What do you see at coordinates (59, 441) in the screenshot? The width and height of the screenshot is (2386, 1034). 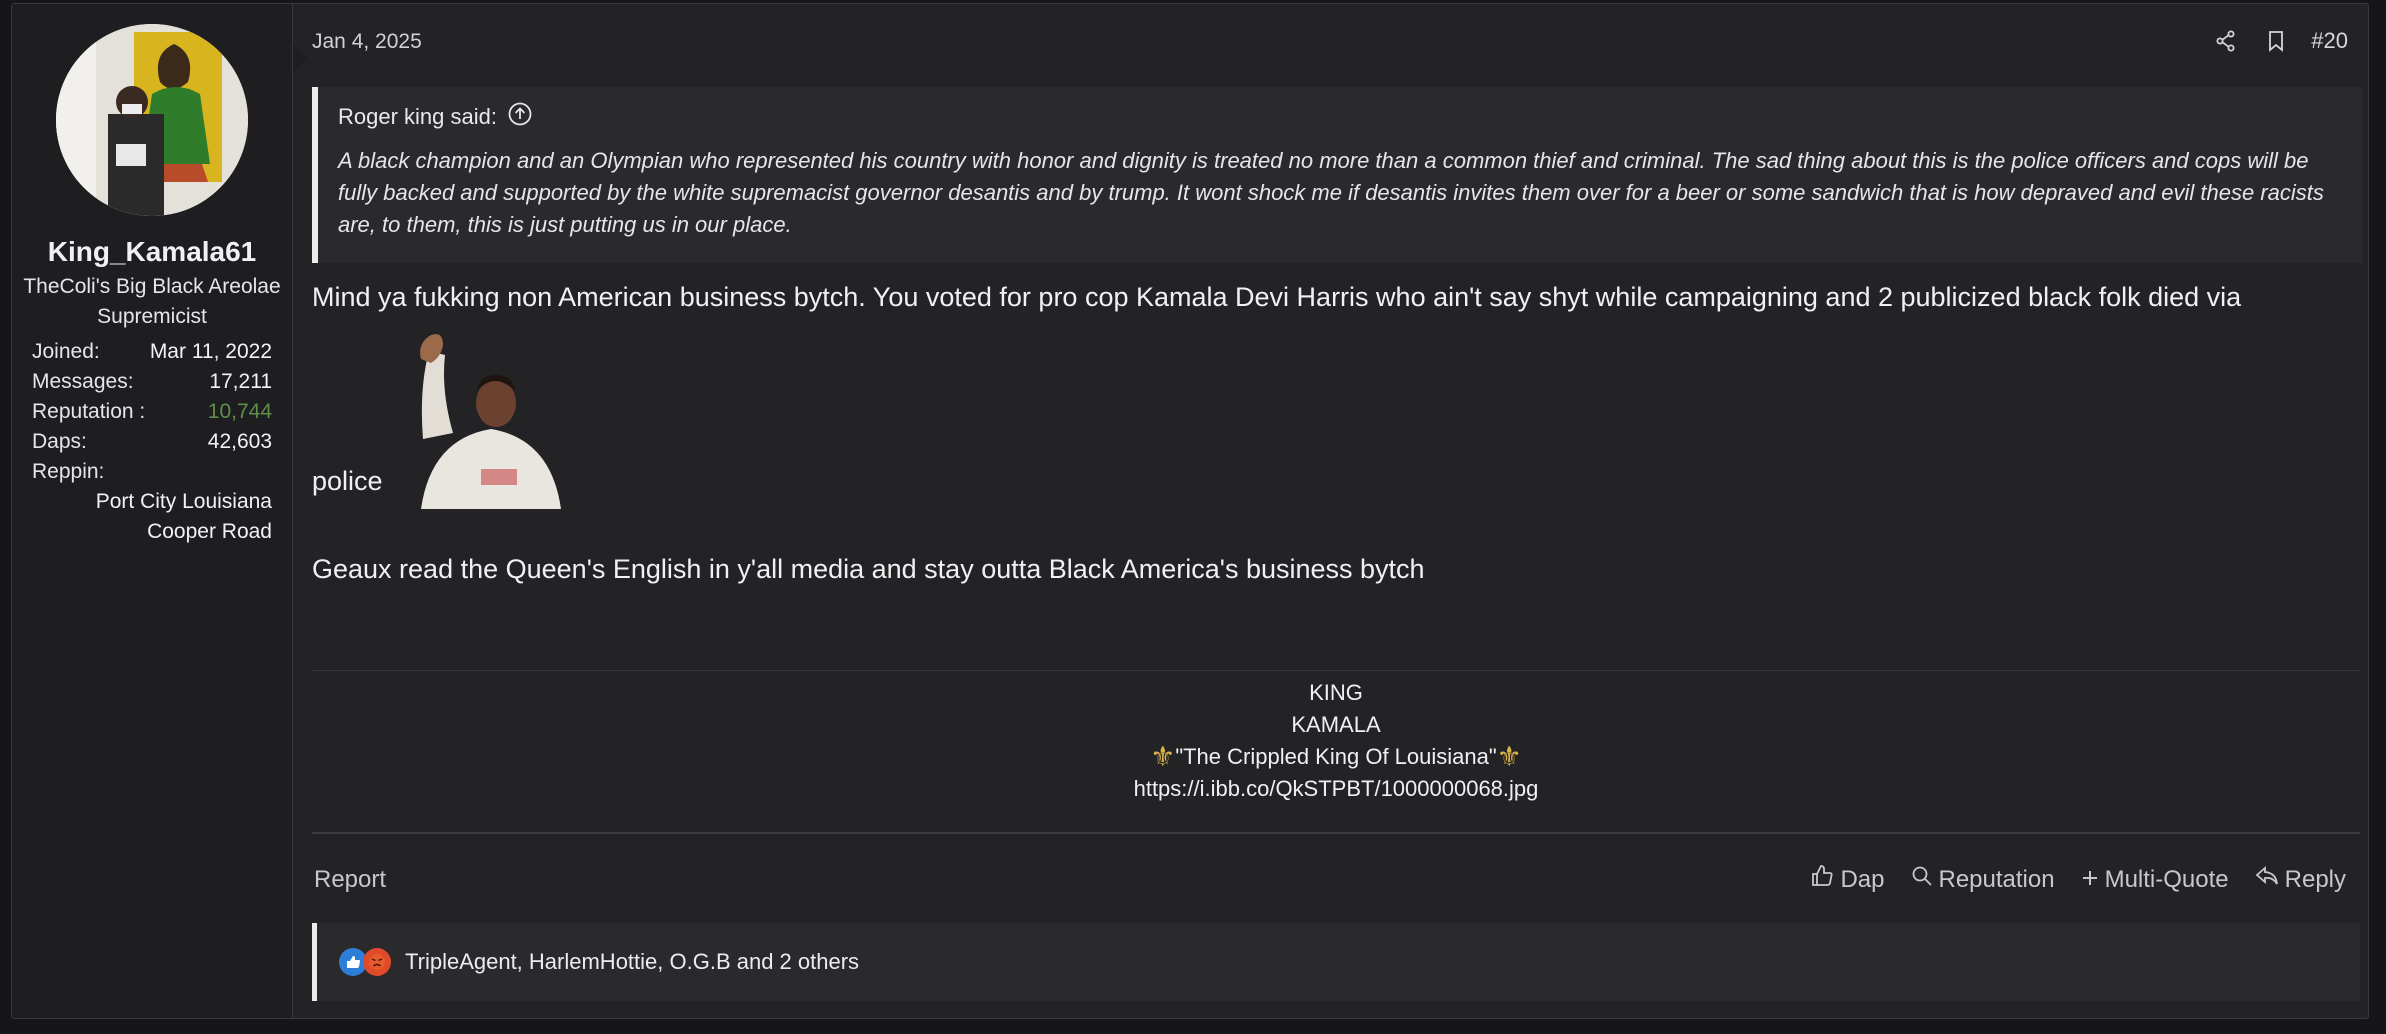 I see `stat-label: Daps:` at bounding box center [59, 441].